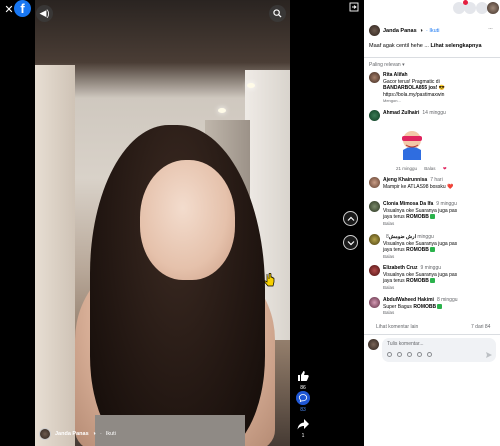  I want to click on volume-icon: ◀), so click(44, 13).